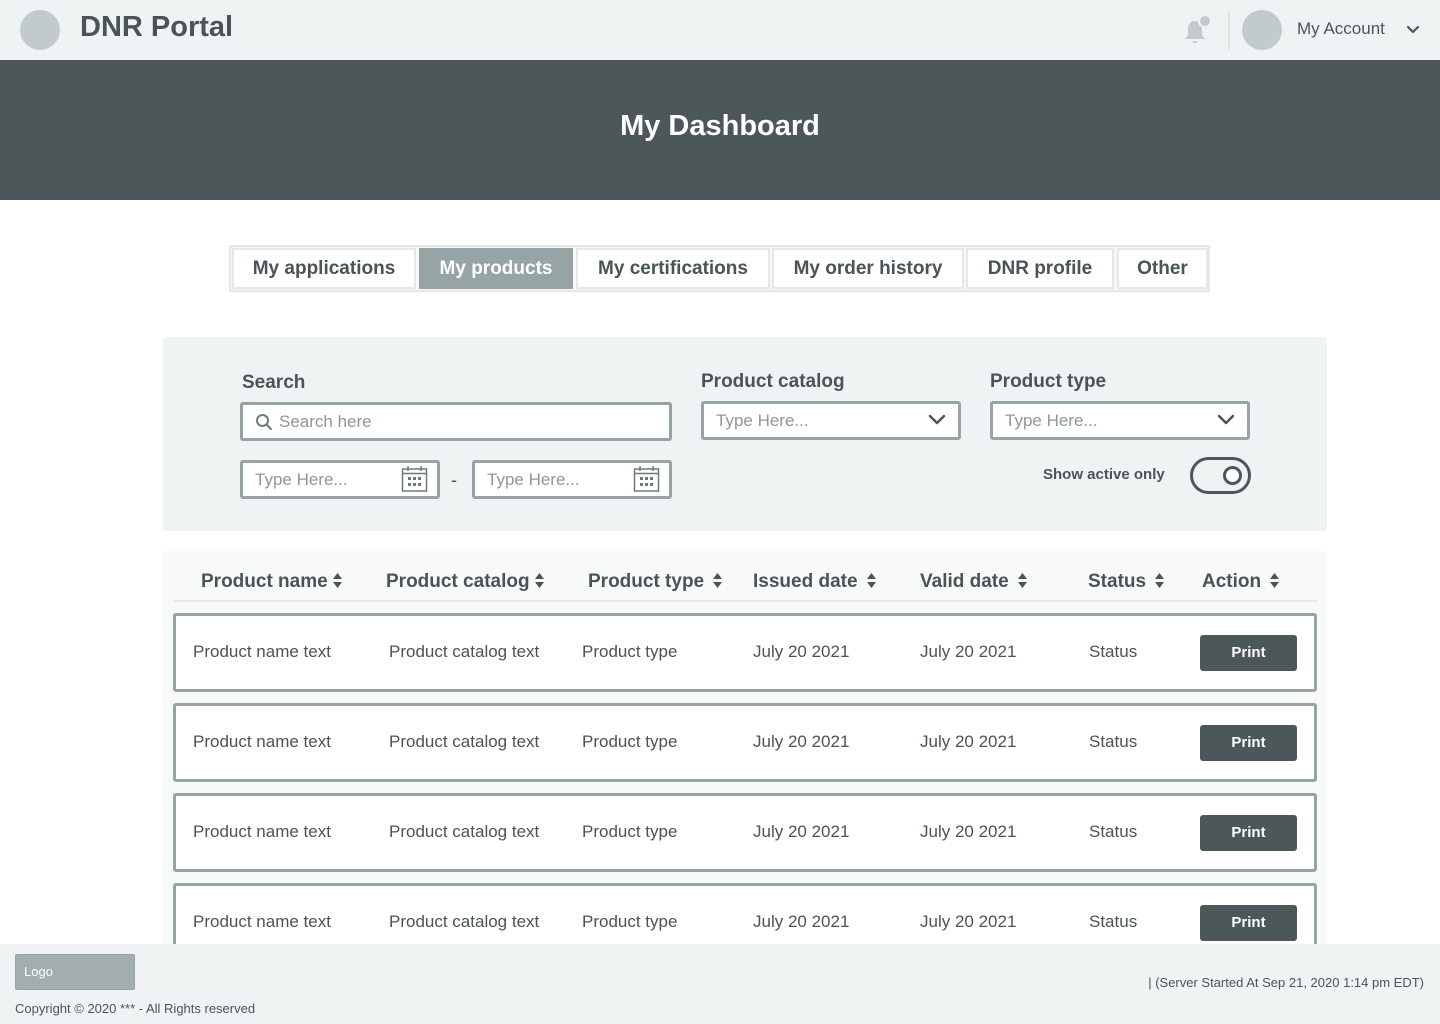  I want to click on search-input, so click(469, 421).